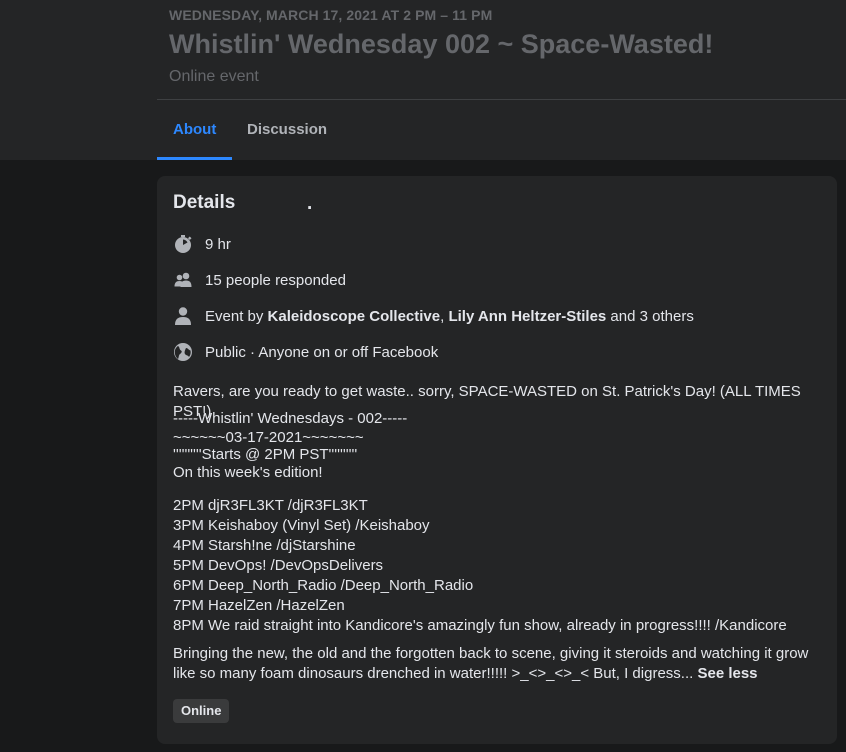 This screenshot has width=846, height=752. I want to click on stopwatch-icon, so click(183, 244).